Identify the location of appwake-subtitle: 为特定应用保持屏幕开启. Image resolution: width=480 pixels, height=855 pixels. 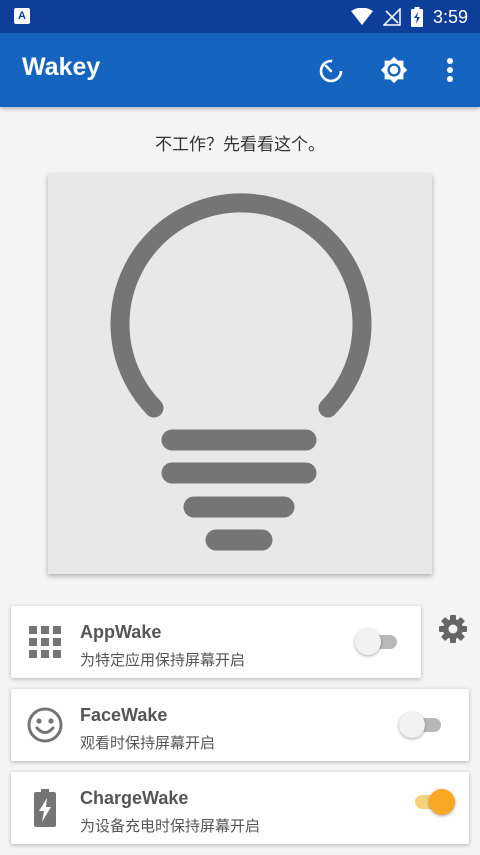
(163, 660).